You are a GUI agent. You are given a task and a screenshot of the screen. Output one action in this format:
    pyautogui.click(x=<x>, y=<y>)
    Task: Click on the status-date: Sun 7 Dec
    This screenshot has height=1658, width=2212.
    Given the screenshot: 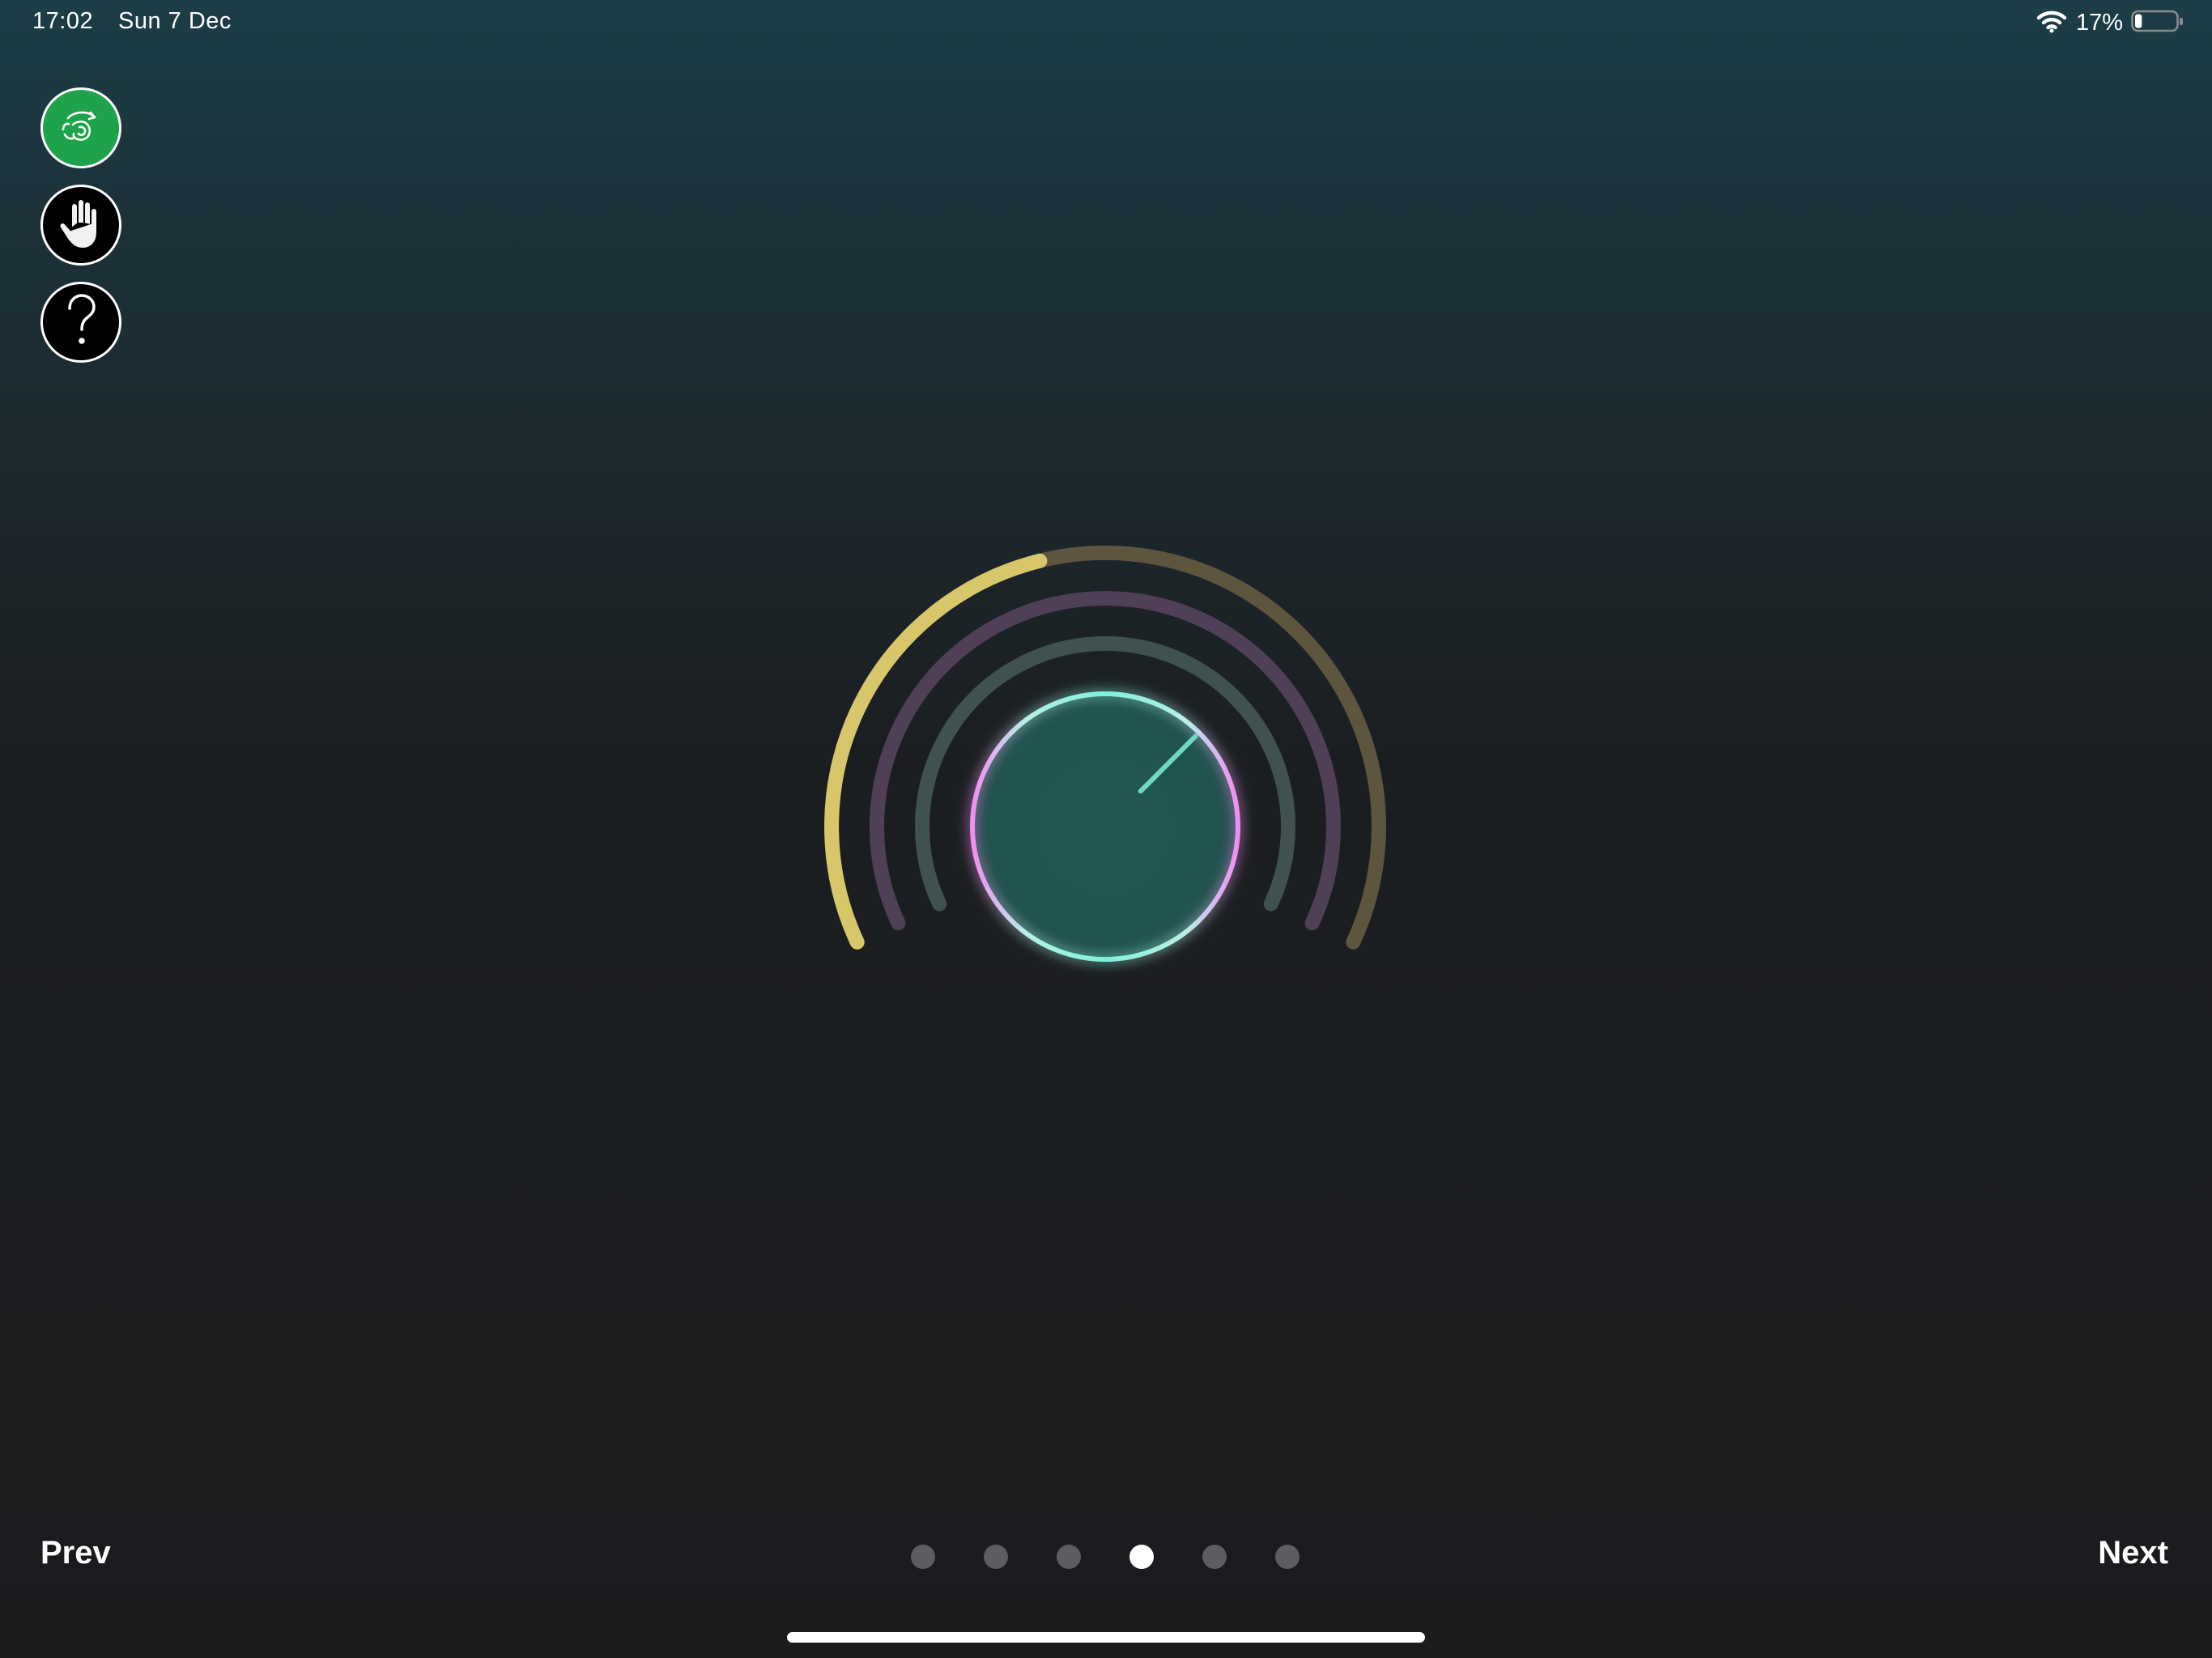 What is the action you would take?
    pyautogui.click(x=175, y=21)
    